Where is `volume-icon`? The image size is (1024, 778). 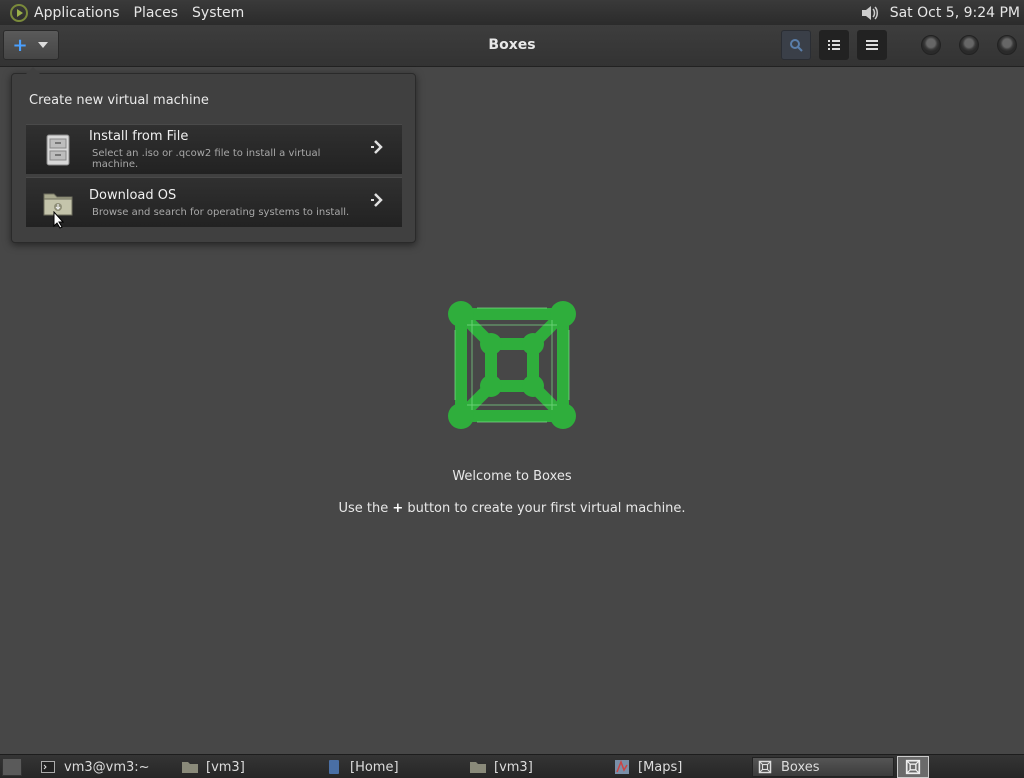 volume-icon is located at coordinates (870, 13).